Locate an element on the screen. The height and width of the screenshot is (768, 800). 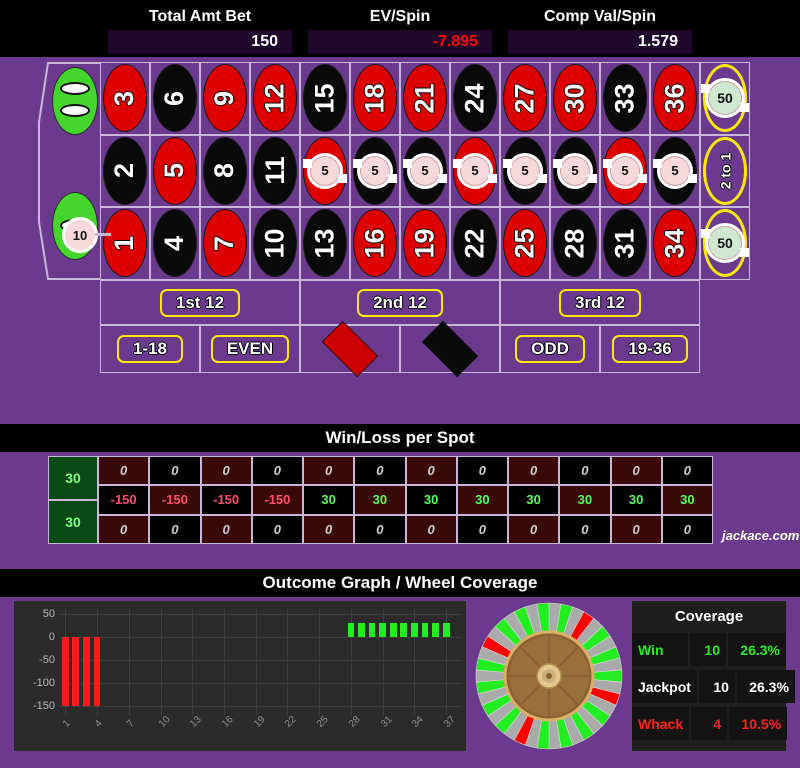
outside-bet-1-18: 1-18 is located at coordinates (150, 349).